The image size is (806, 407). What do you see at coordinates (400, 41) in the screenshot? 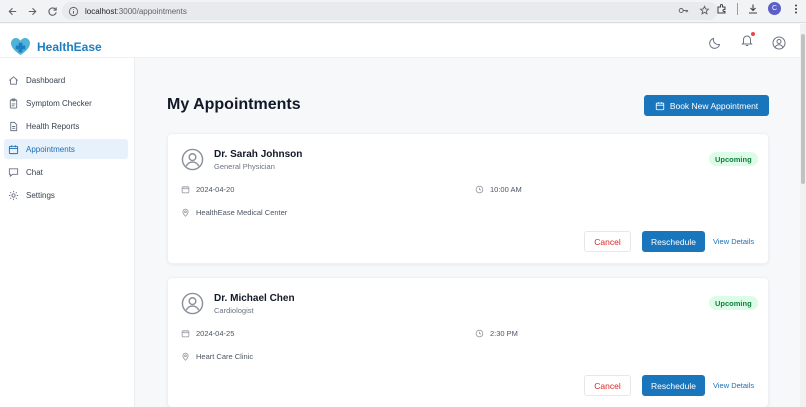
I see `app-header: HealthEase` at bounding box center [400, 41].